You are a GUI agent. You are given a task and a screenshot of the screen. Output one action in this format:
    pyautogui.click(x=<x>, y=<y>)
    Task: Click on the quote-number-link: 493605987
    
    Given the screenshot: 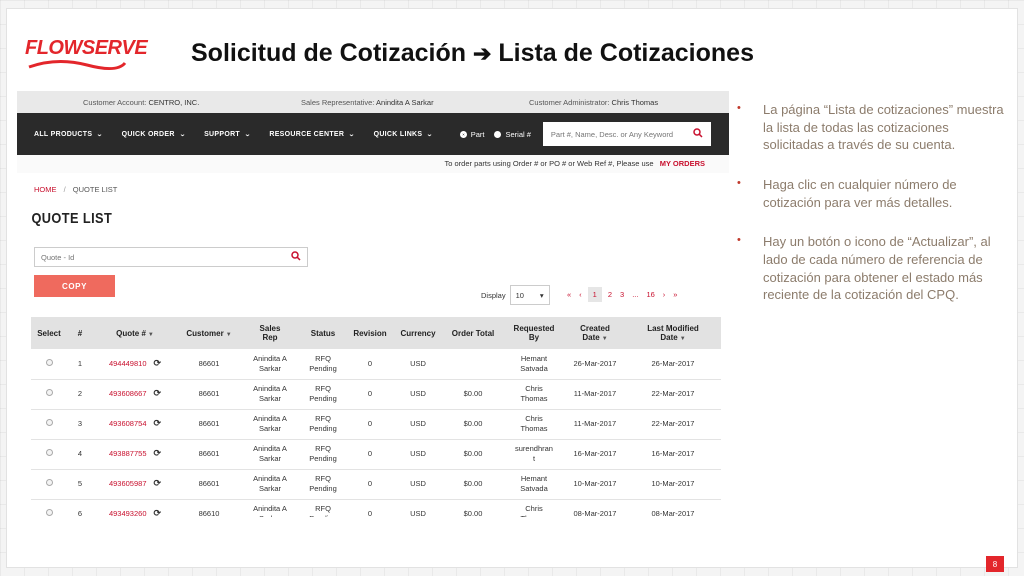 What is the action you would take?
    pyautogui.click(x=128, y=483)
    